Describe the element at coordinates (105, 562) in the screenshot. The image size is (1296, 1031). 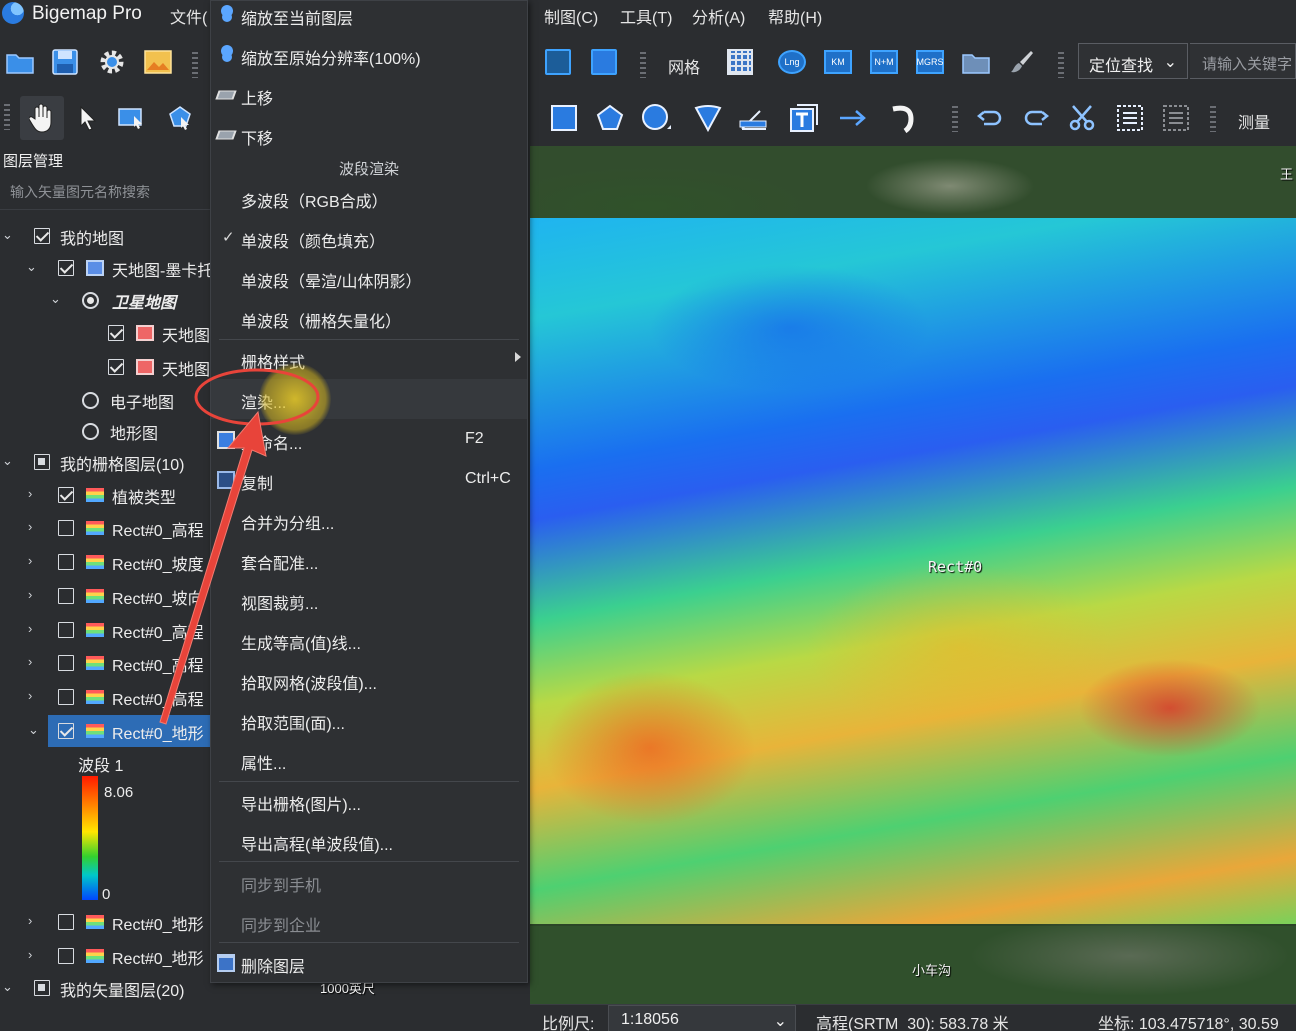
I see `tree-row-raster-item: › Rect#0_坡度` at that location.